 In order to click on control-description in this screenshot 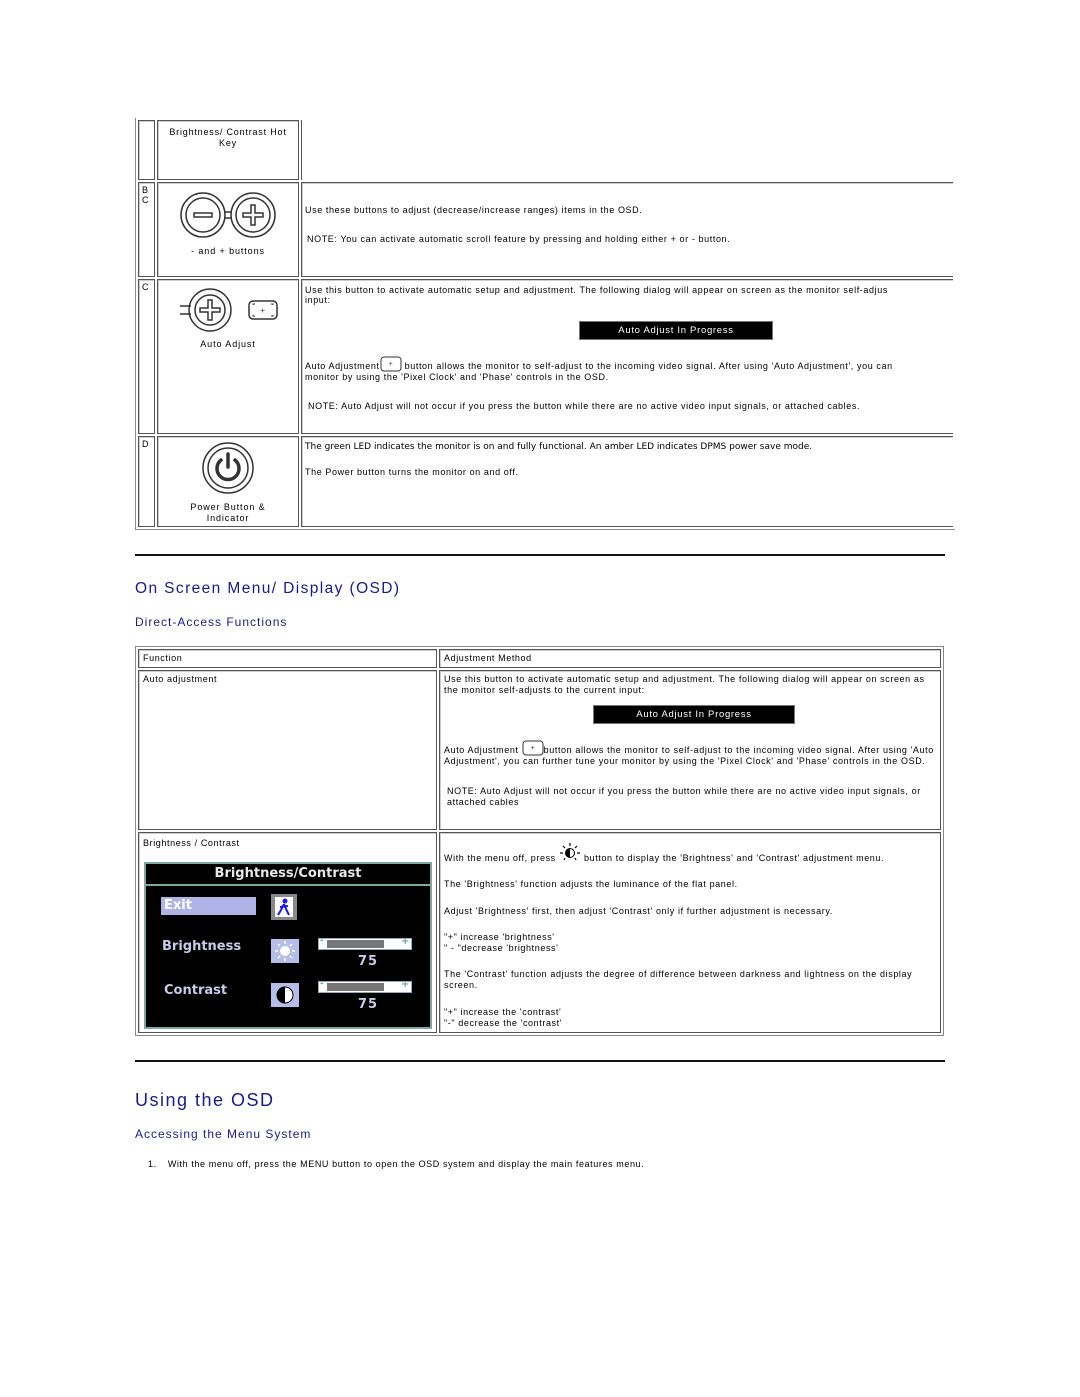, I will do `click(627, 150)`.